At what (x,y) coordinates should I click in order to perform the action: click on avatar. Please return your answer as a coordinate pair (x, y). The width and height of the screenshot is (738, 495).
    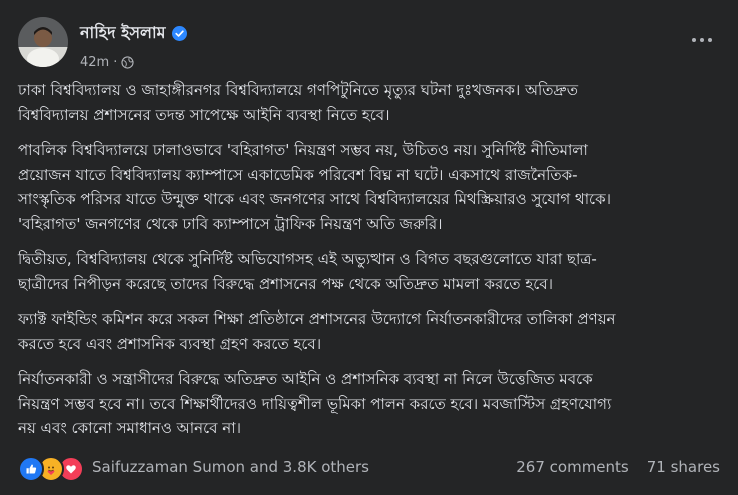
    Looking at the image, I should click on (43, 42).